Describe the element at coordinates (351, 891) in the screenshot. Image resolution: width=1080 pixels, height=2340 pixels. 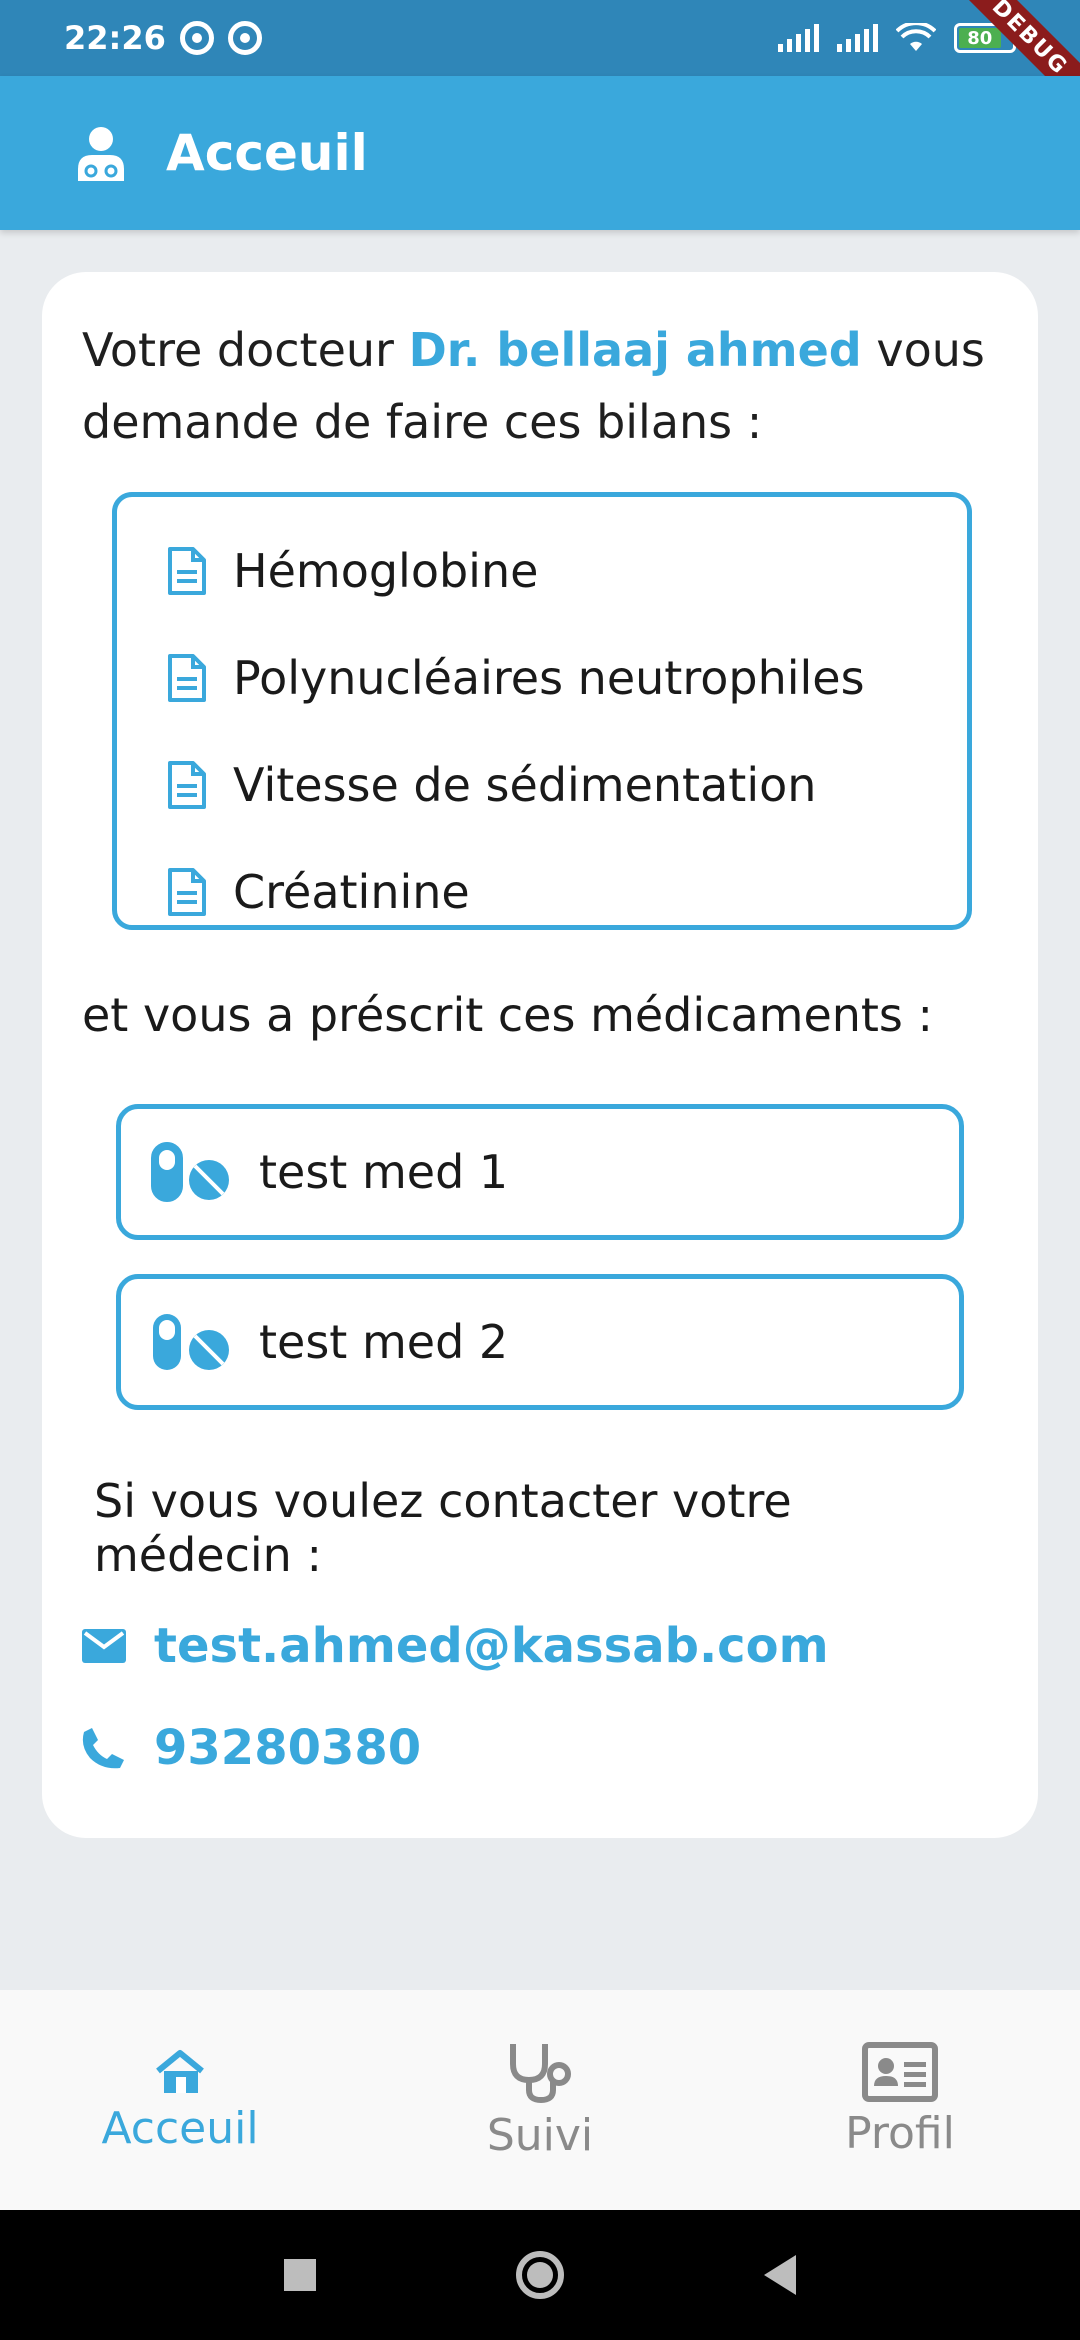
I see `test-name: Créatinine` at that location.